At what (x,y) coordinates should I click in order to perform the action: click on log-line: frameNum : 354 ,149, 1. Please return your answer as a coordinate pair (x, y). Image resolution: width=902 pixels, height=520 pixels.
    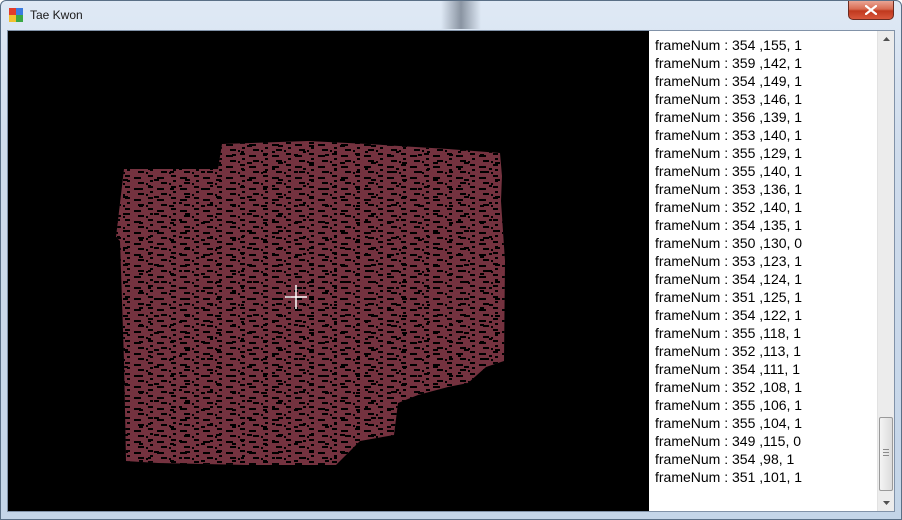
    Looking at the image, I should click on (765, 81).